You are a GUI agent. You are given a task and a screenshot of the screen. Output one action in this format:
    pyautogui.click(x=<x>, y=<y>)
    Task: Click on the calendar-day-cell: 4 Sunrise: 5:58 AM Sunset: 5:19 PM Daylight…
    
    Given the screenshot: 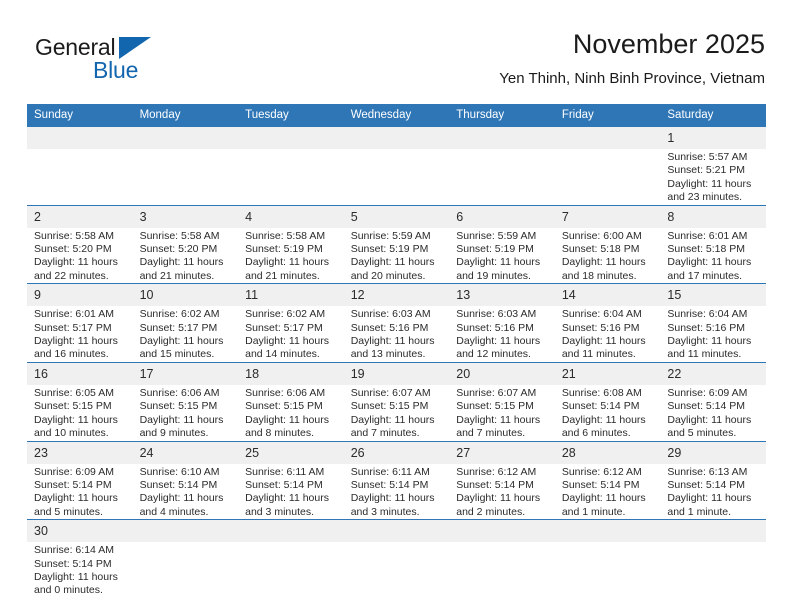 What is the action you would take?
    pyautogui.click(x=291, y=244)
    